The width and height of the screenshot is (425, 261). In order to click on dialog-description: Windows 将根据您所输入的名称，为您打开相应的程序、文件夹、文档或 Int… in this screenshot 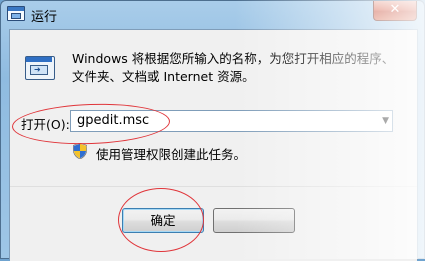, I will do `click(233, 67)`.